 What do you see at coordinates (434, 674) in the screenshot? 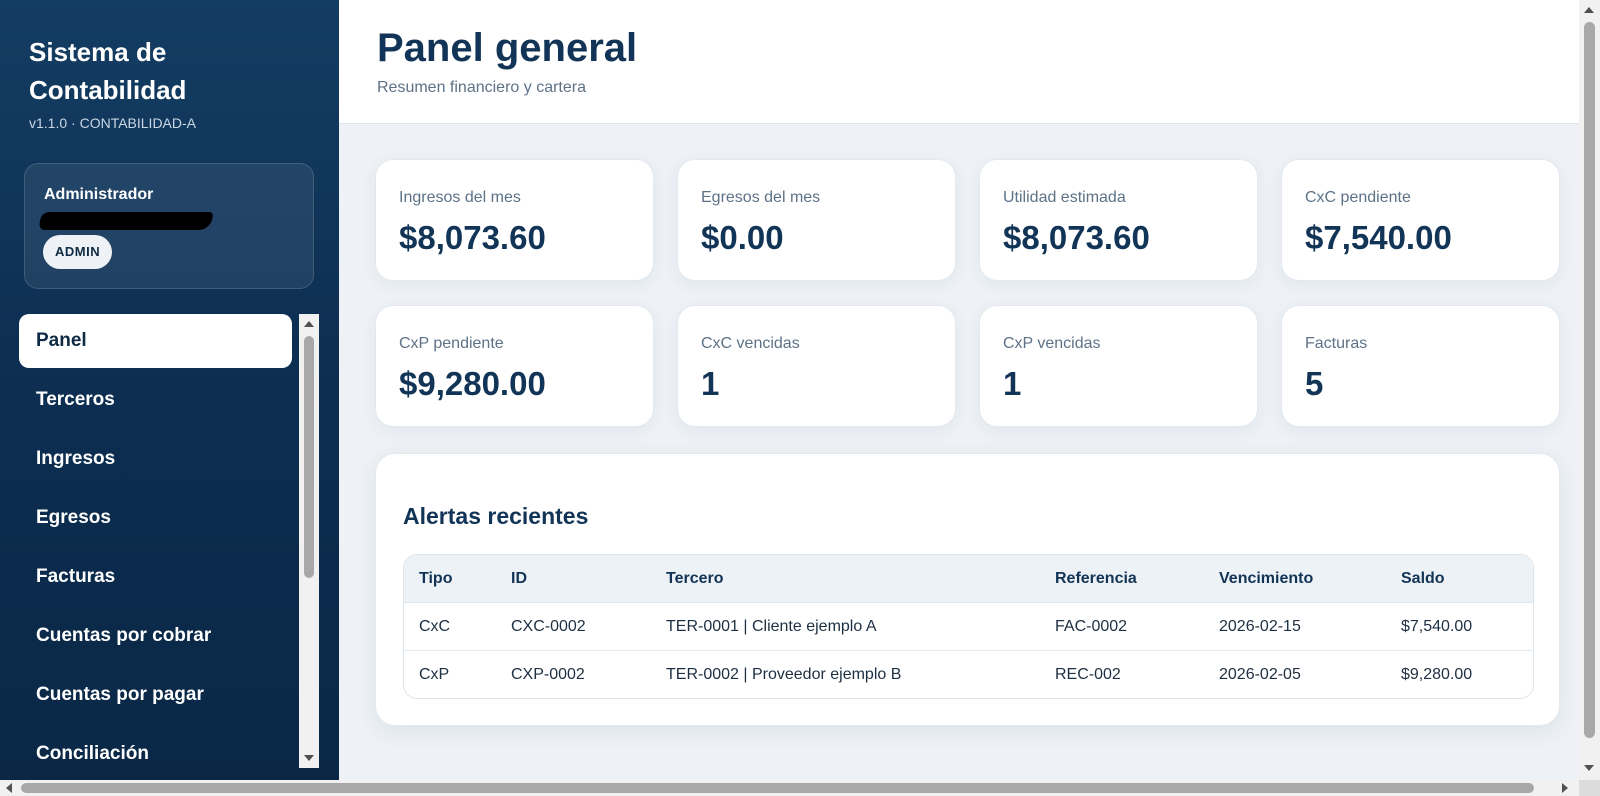
I see `cell-tipo: CxP` at bounding box center [434, 674].